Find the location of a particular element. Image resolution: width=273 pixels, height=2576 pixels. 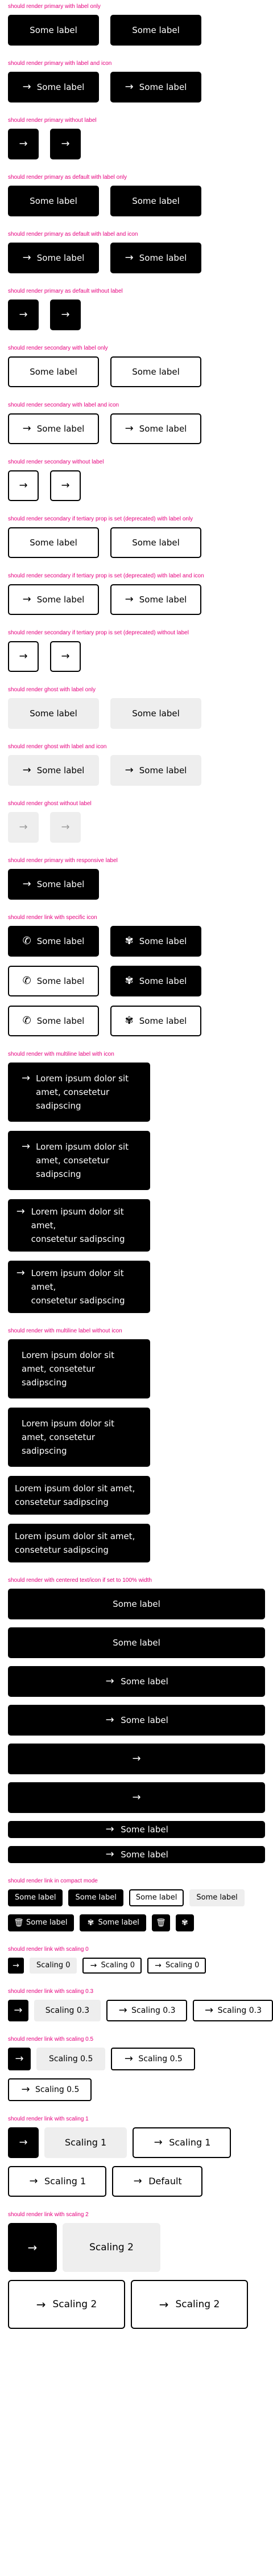

secondary-button: ✾ Some label is located at coordinates (155, 1021).